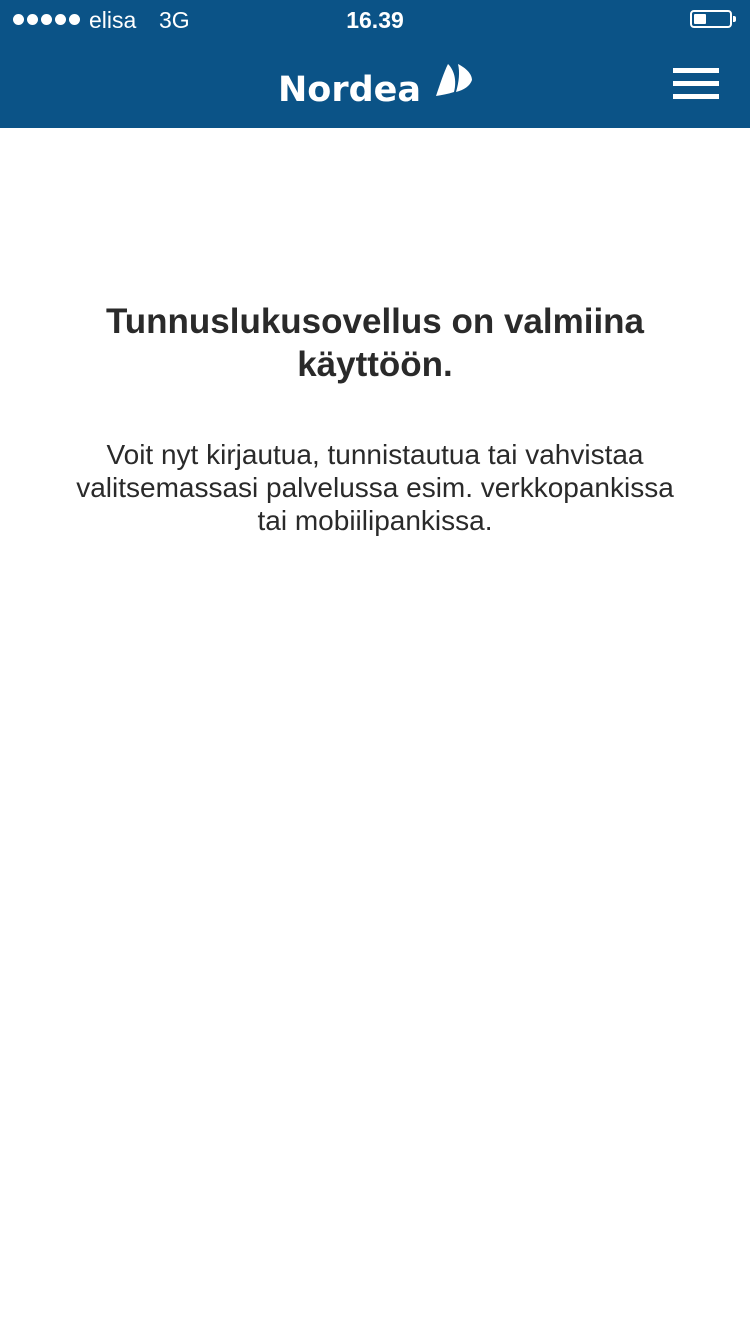  I want to click on menu-button, so click(696, 83).